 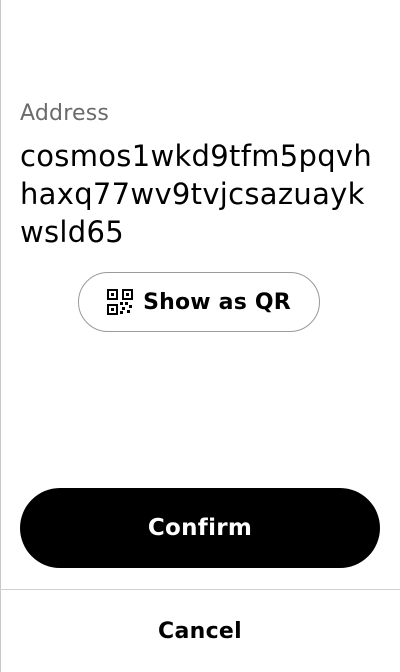 What do you see at coordinates (120, 302) in the screenshot?
I see `qr-code-icon` at bounding box center [120, 302].